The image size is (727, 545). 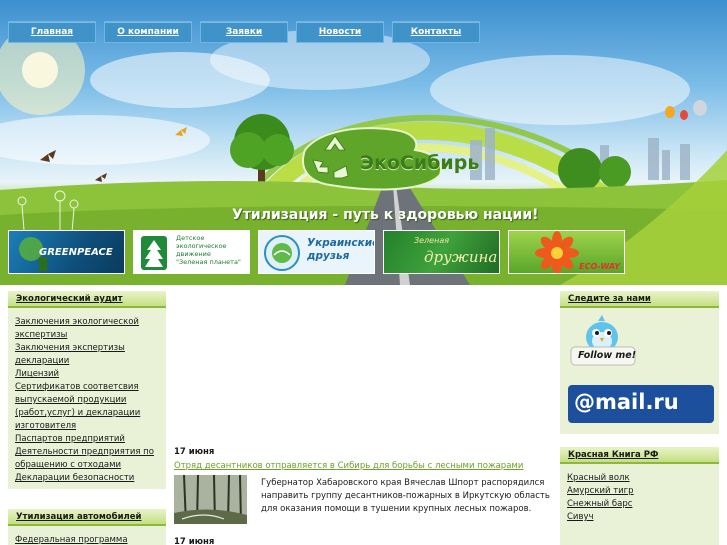 I want to click on auto-box-header: Утилизация автомобилей, so click(x=87, y=517).